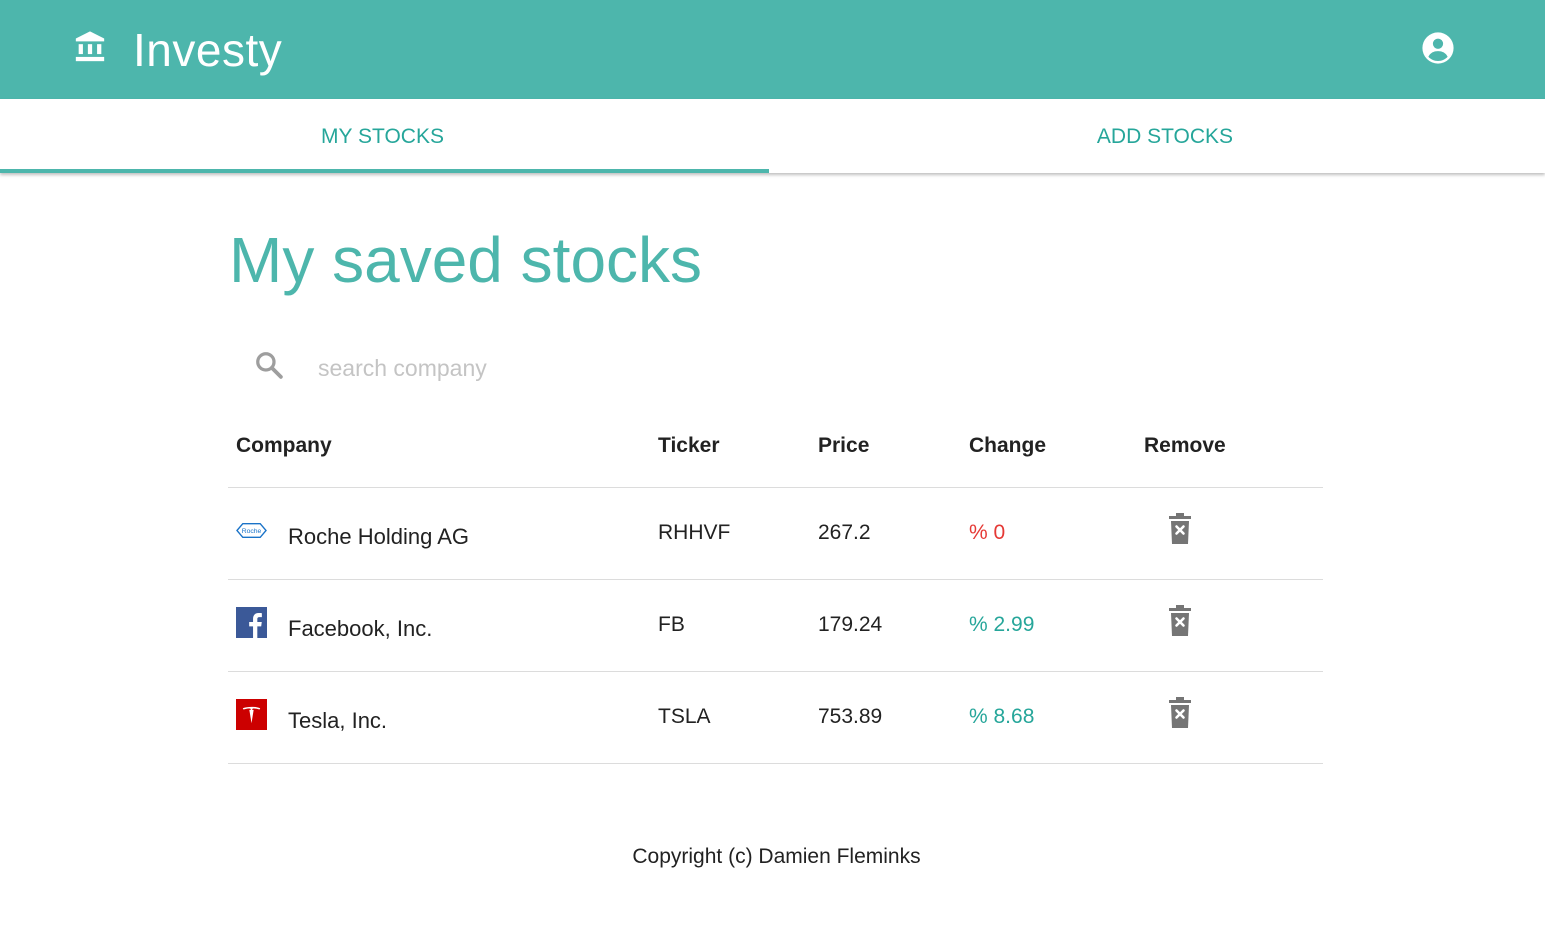  I want to click on price: 267.2, so click(844, 532).